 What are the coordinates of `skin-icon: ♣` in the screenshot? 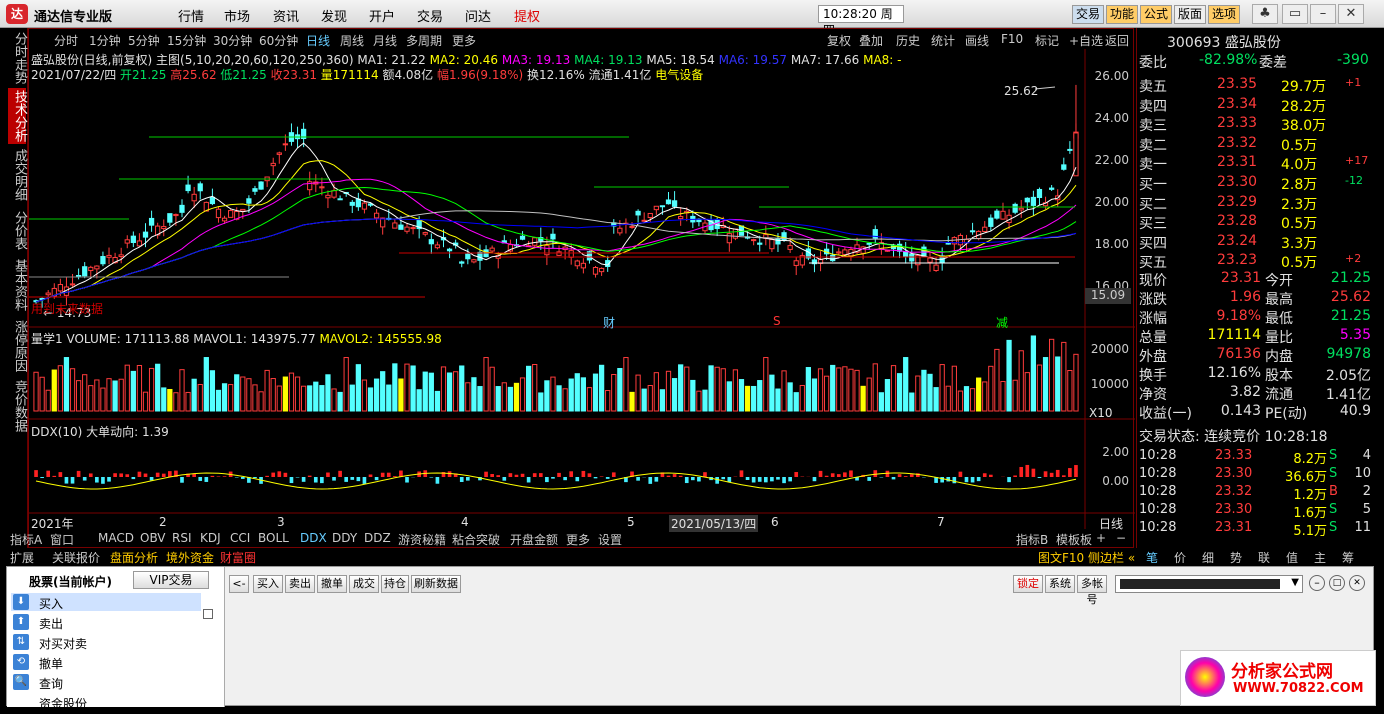 It's located at (1265, 14).